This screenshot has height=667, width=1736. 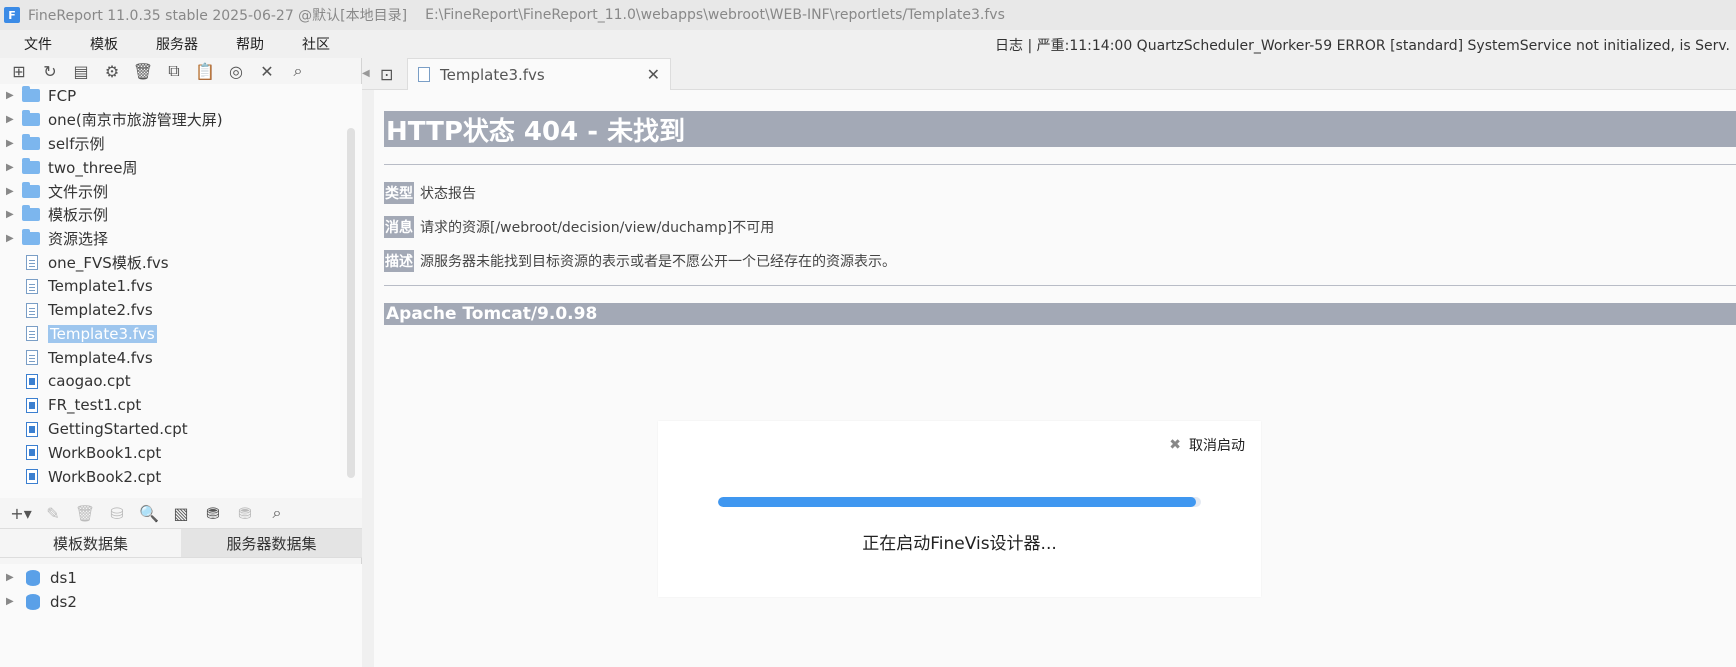 What do you see at coordinates (90, 543) in the screenshot?
I see `tab-template-dataset: 模板数据集` at bounding box center [90, 543].